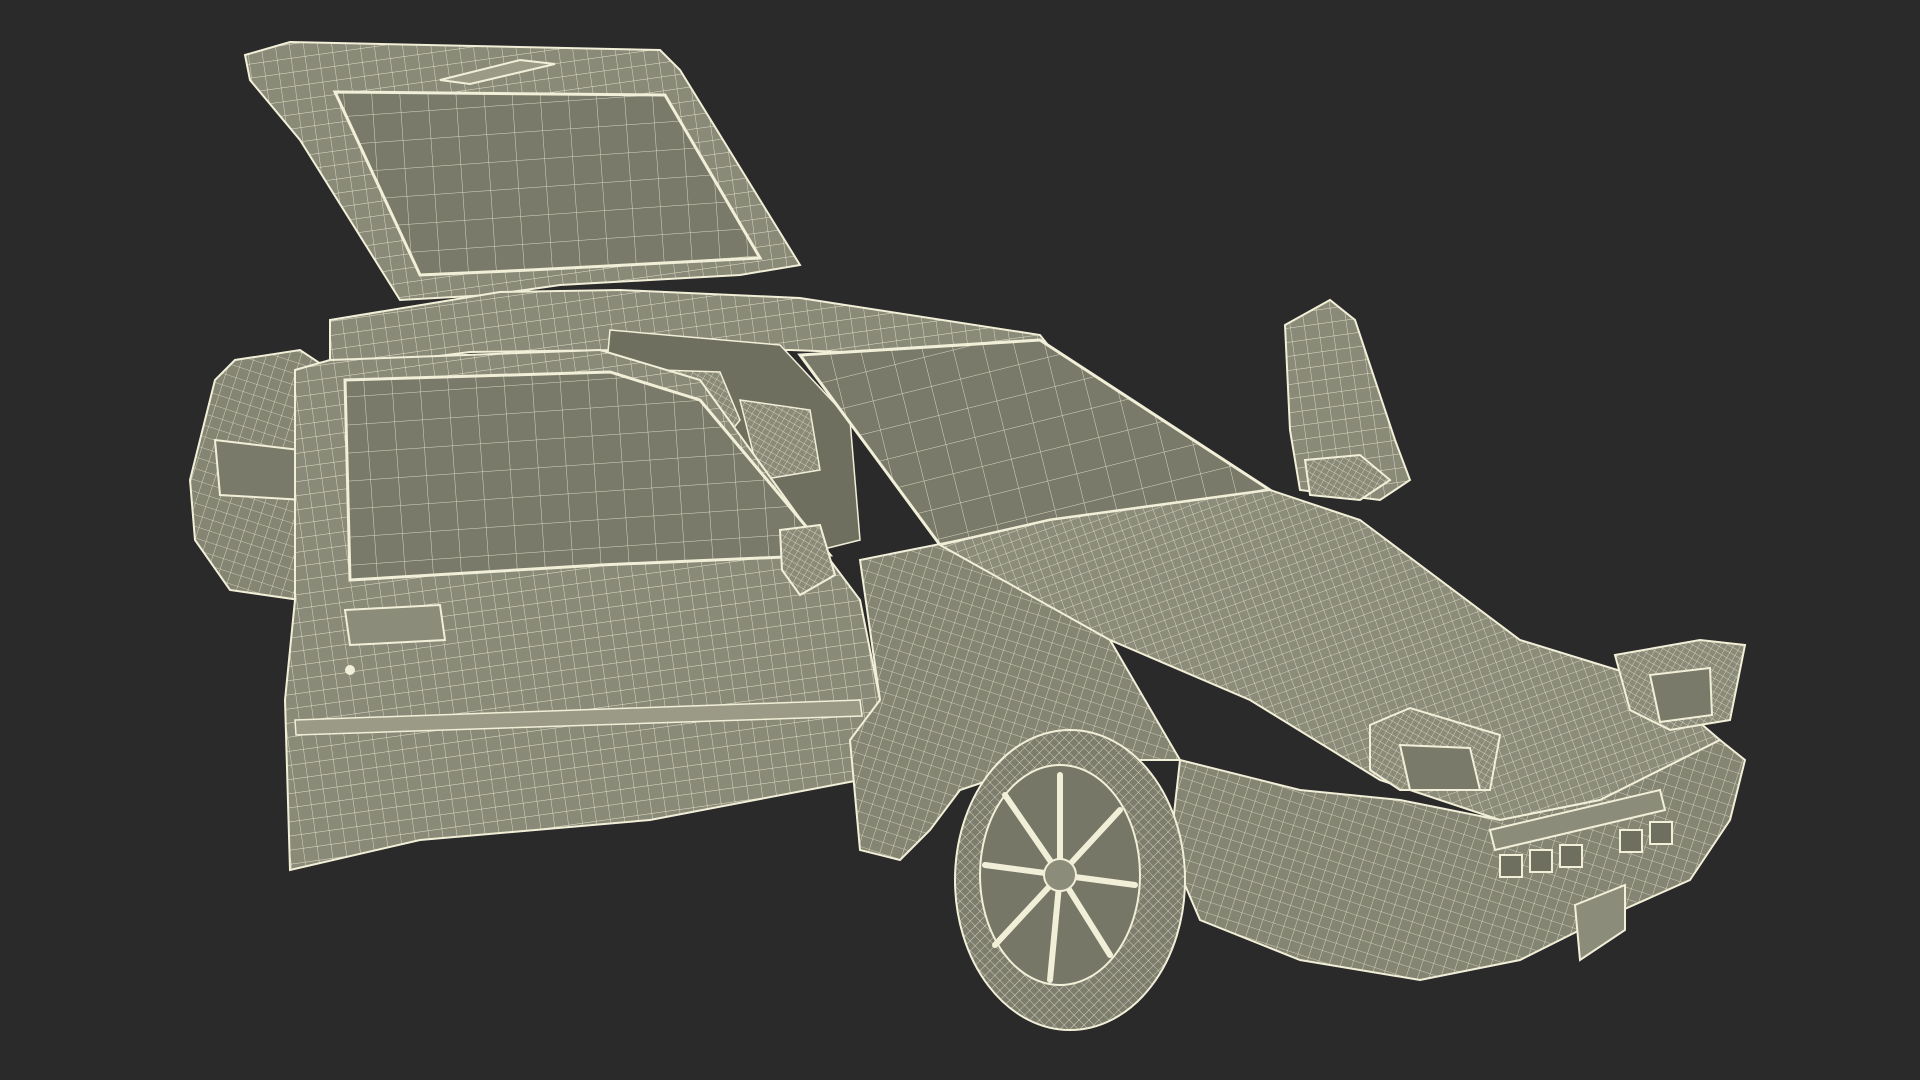 This screenshot has height=1080, width=1920. Describe the element at coordinates (1070, 880) in the screenshot. I see `front-wheel` at that location.